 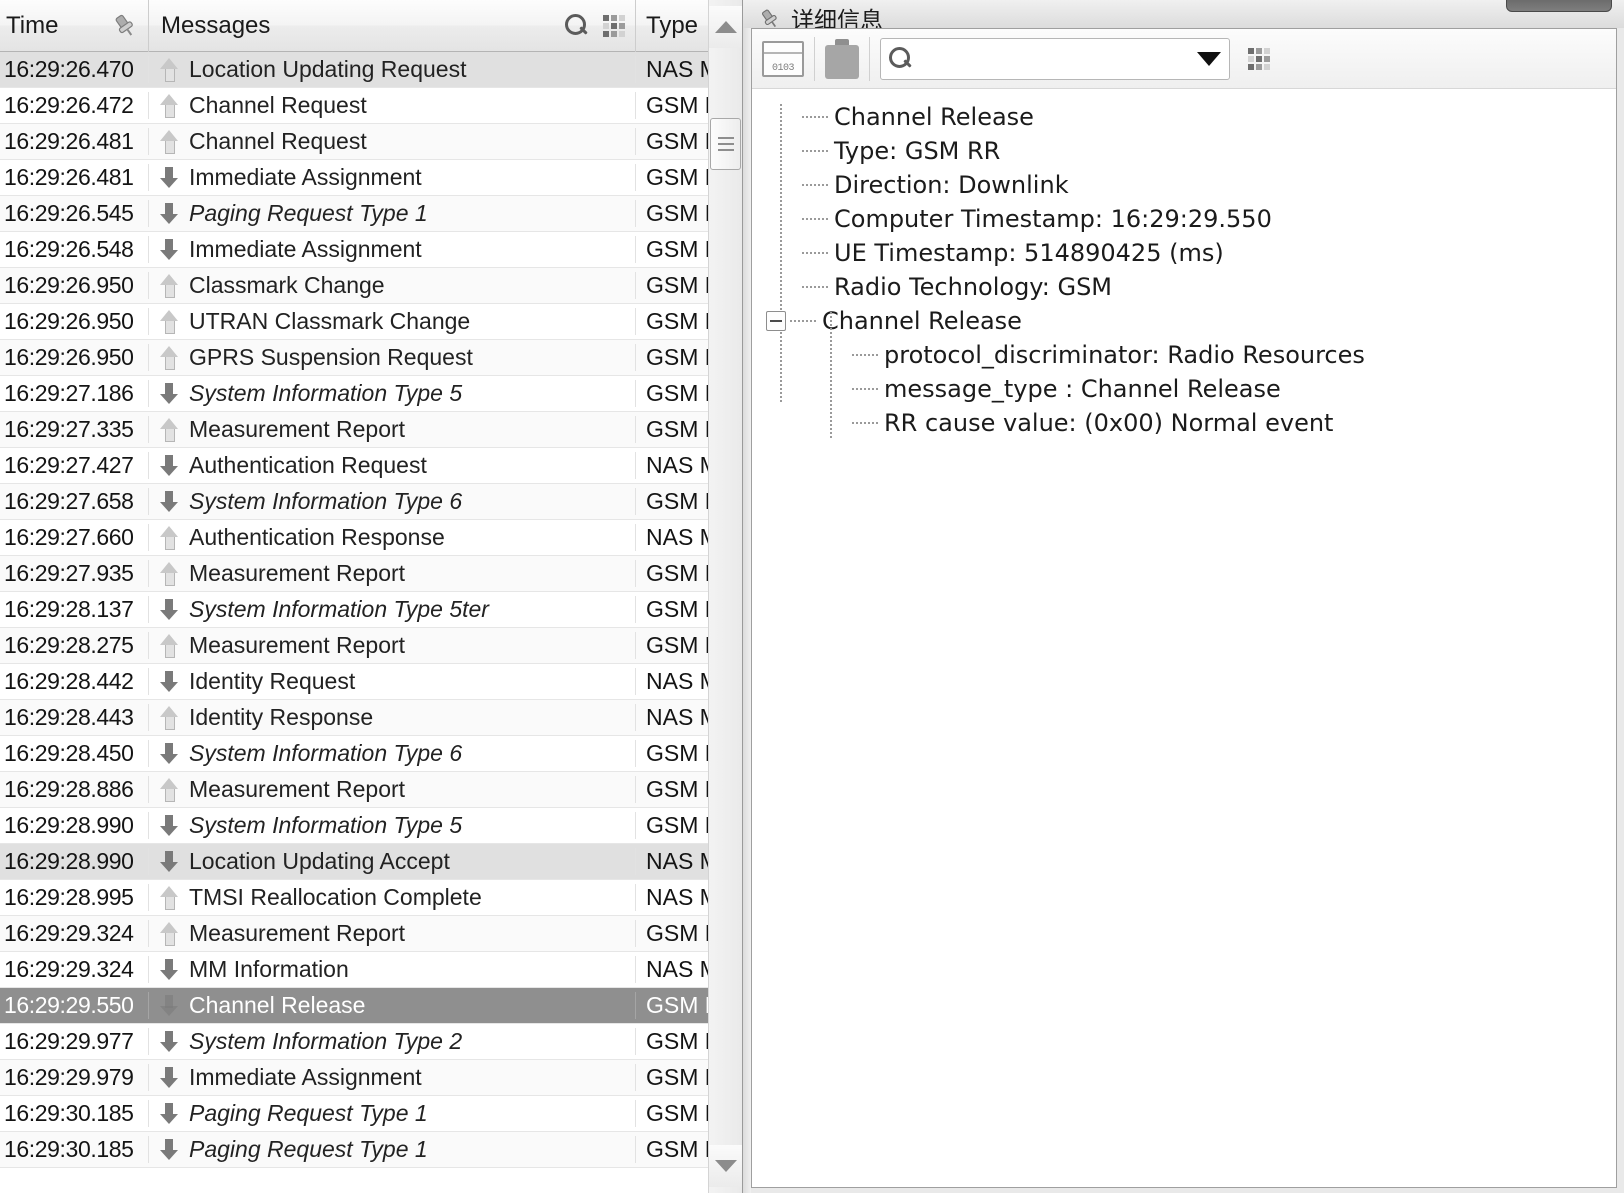 I want to click on search-input, so click(x=1055, y=58).